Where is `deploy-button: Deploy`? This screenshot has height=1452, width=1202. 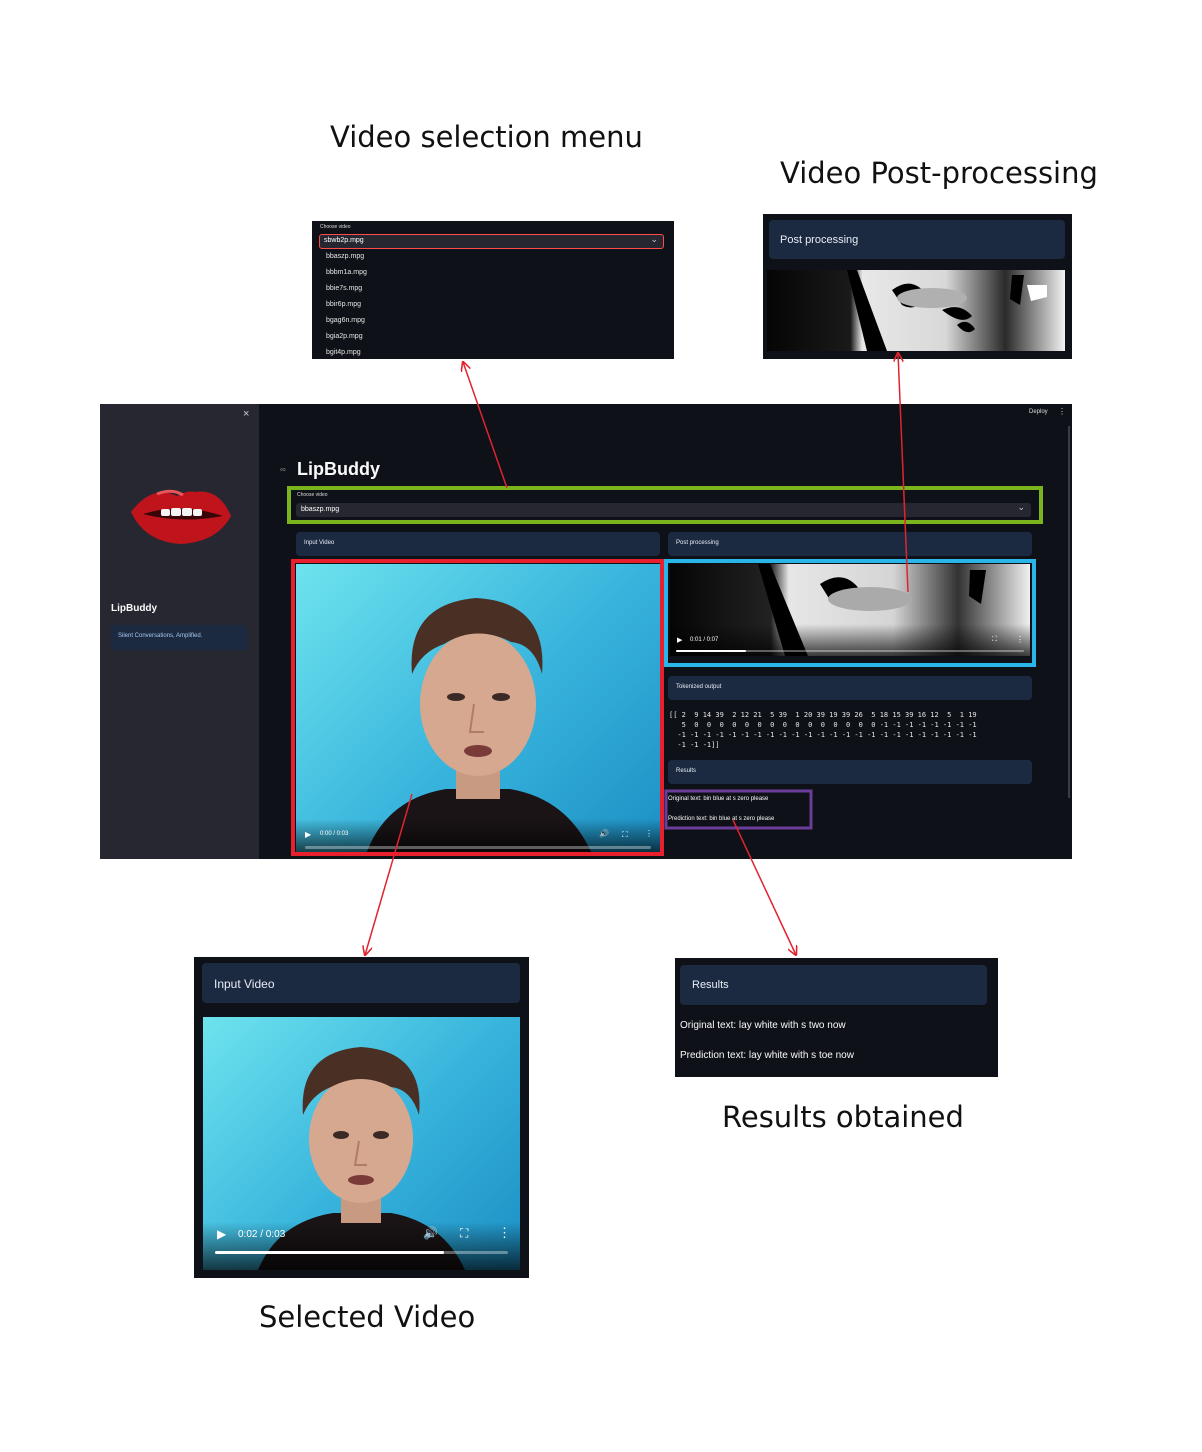
deploy-button: Deploy is located at coordinates (1038, 412).